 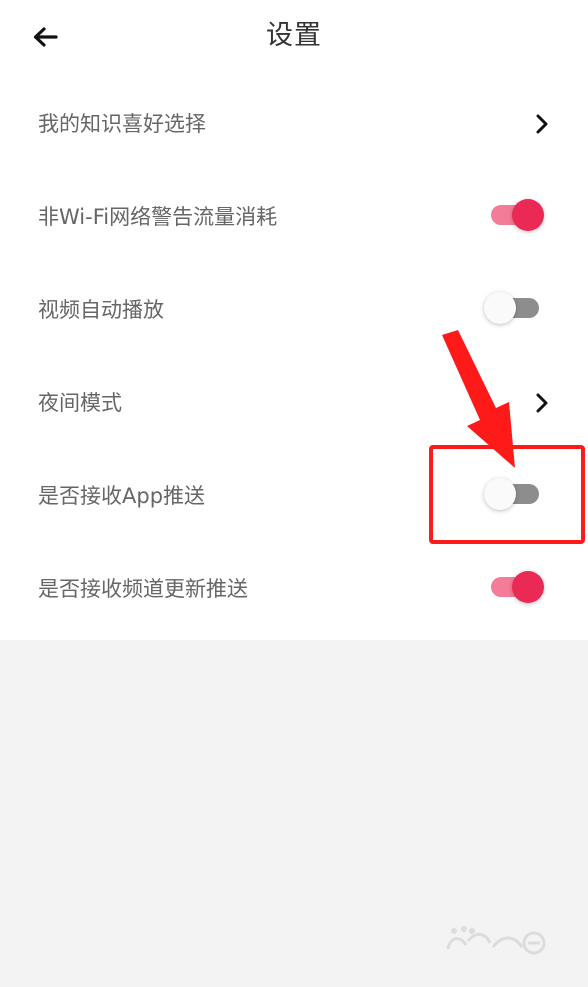 I want to click on video-autoplay-toggle, so click(x=515, y=308).